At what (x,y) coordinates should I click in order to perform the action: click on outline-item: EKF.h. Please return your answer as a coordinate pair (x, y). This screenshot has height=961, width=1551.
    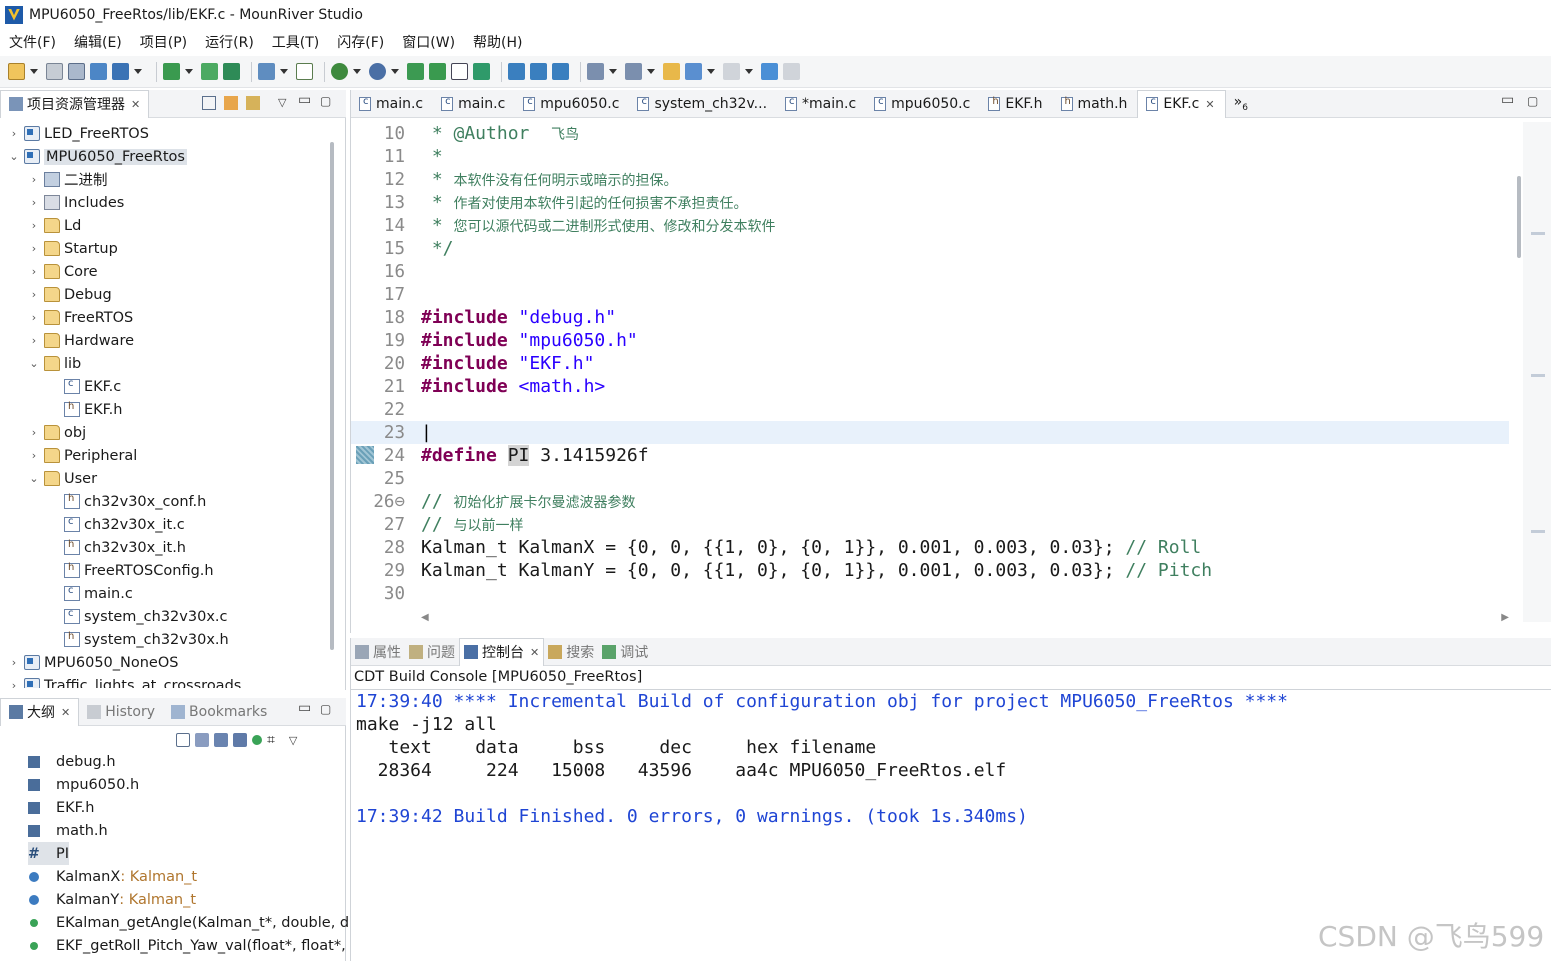
    Looking at the image, I should click on (61, 807).